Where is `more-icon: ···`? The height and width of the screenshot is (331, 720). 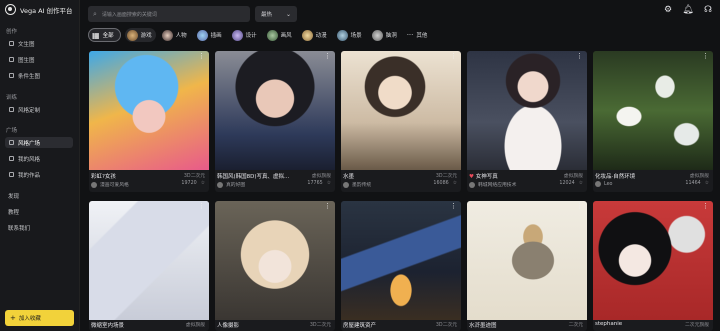
more-icon: ··· is located at coordinates (410, 35).